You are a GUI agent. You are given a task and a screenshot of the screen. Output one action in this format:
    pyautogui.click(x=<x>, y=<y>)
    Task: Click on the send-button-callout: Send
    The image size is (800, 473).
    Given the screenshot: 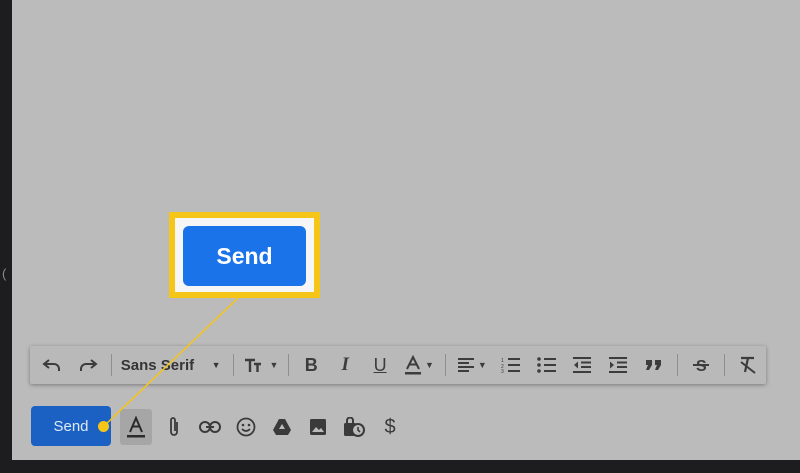 What is the action you would take?
    pyautogui.click(x=244, y=255)
    